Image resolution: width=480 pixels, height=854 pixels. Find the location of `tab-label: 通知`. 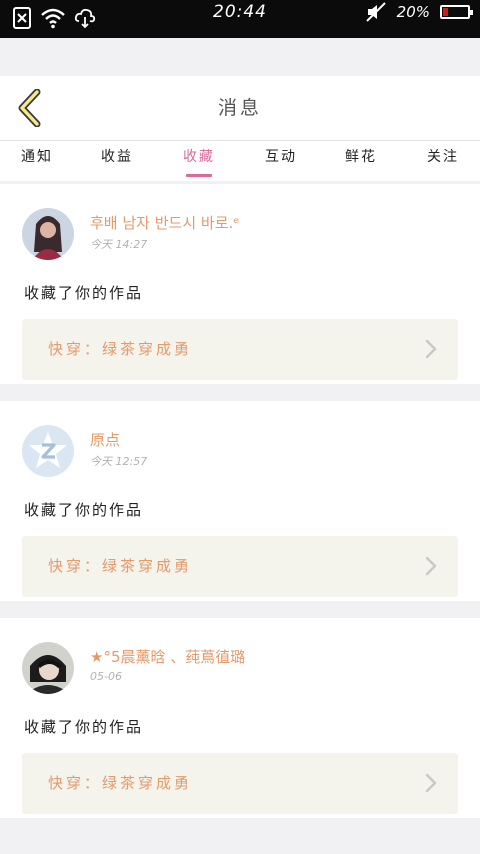

tab-label: 通知 is located at coordinates (37, 157).